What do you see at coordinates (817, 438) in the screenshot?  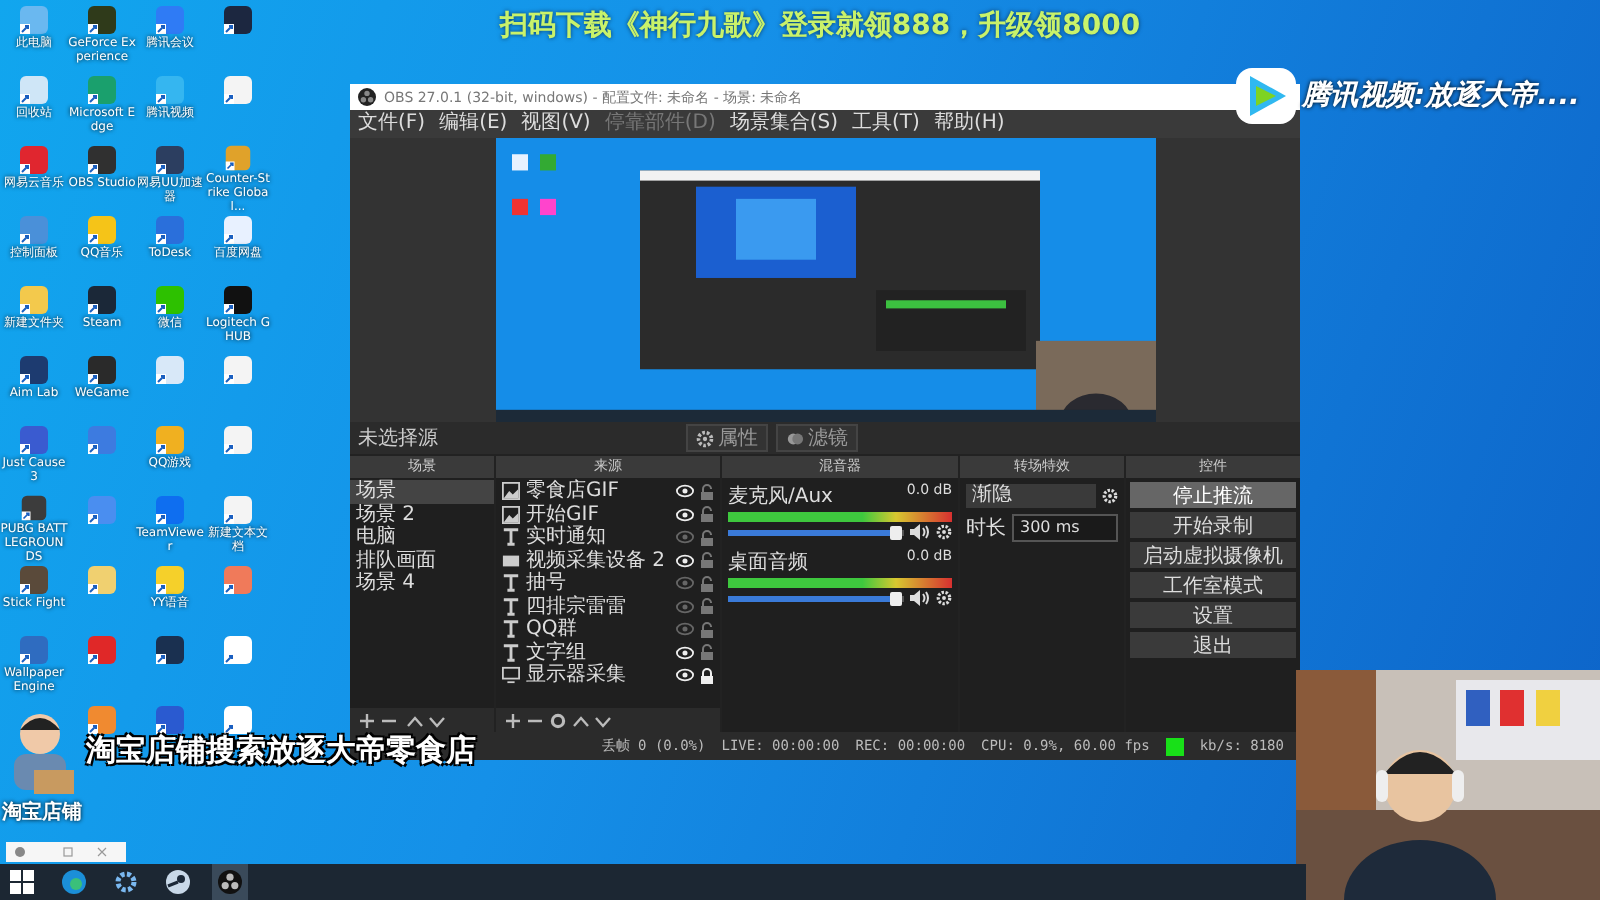 I see `toolbar-button: 滤镜` at bounding box center [817, 438].